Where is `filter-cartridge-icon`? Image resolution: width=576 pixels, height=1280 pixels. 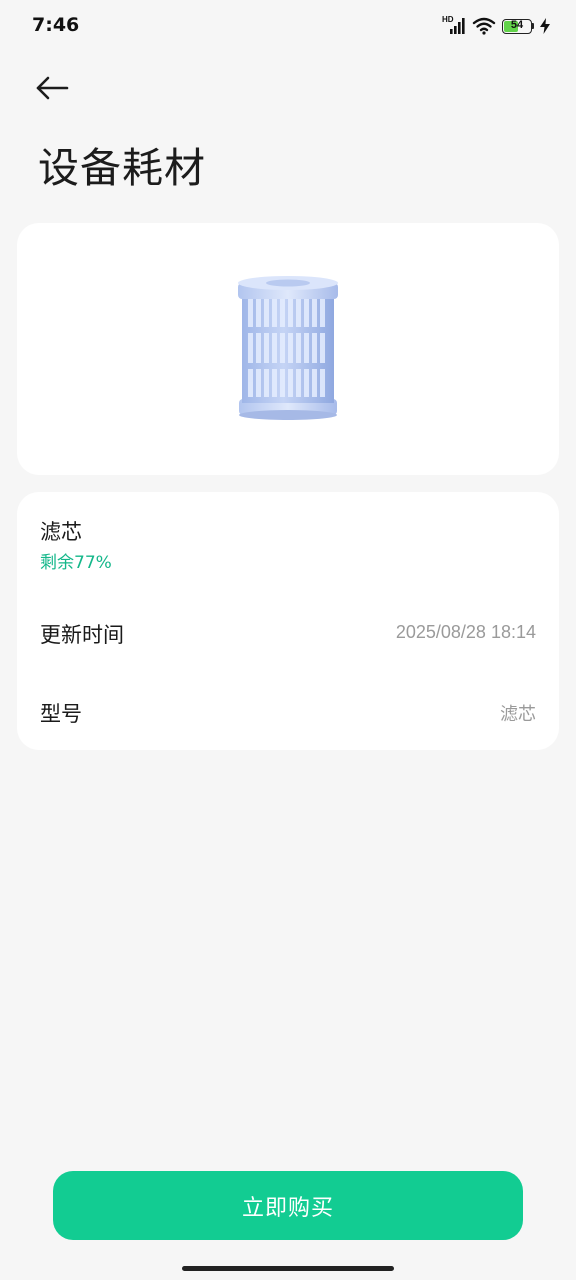
filter-cartridge-icon is located at coordinates (288, 348).